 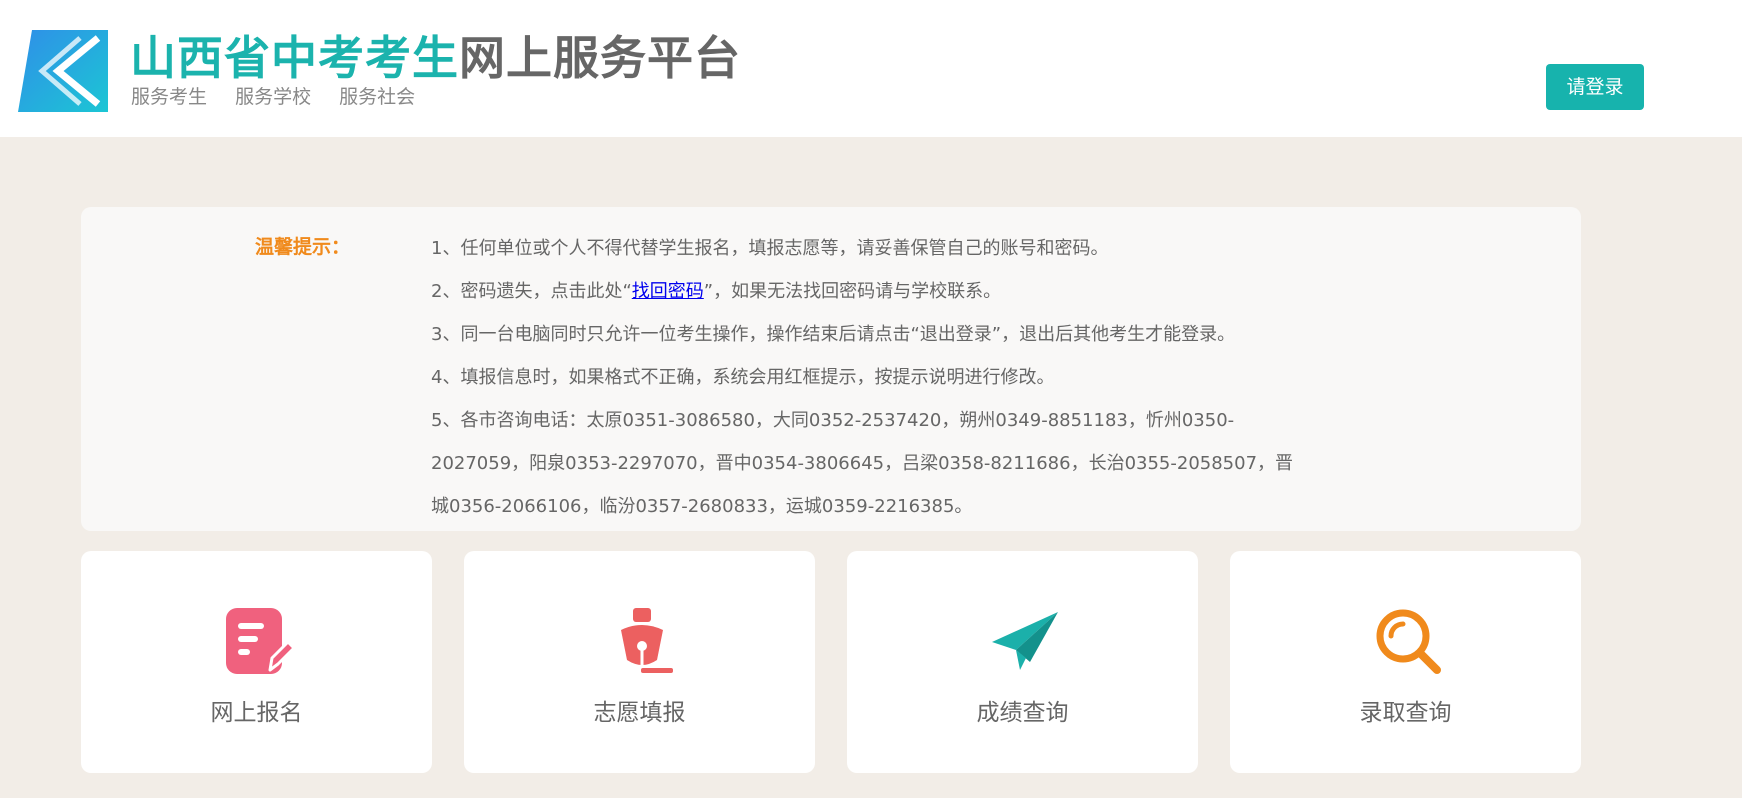 I want to click on slogan-schools: 服务学校, so click(x=273, y=97).